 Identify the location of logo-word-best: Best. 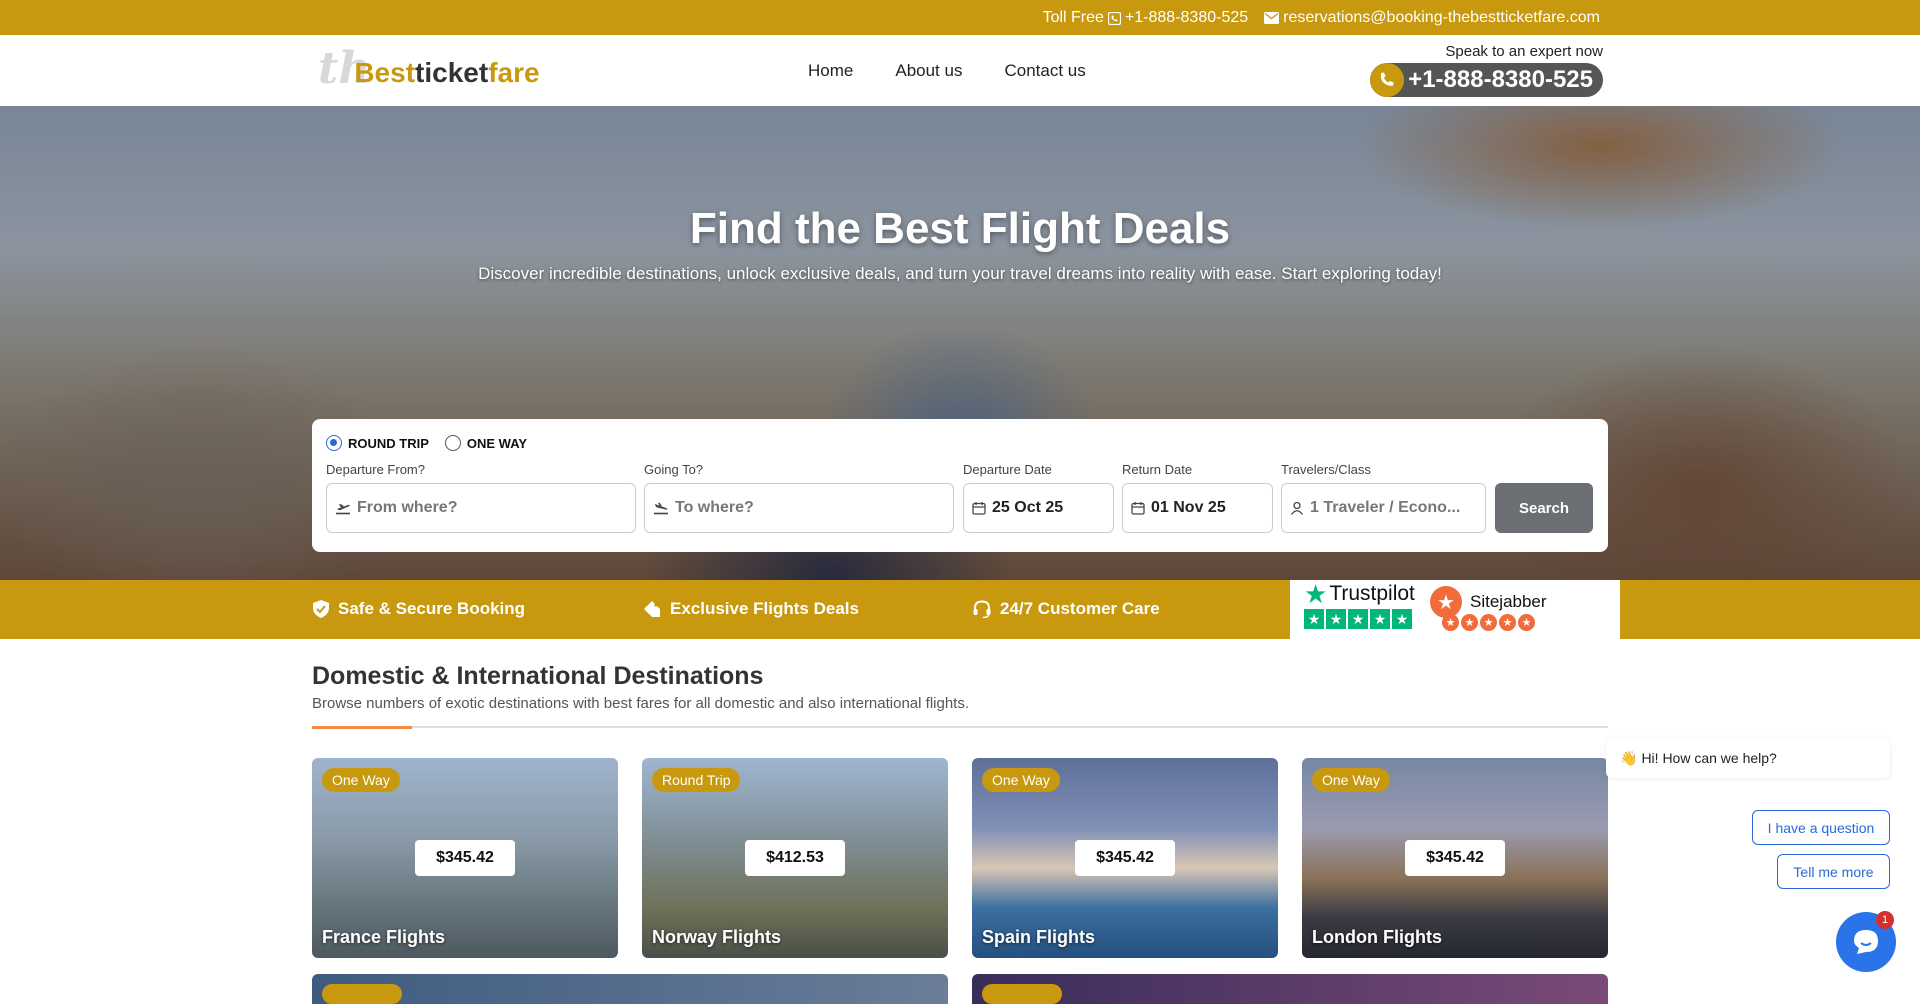
(385, 72).